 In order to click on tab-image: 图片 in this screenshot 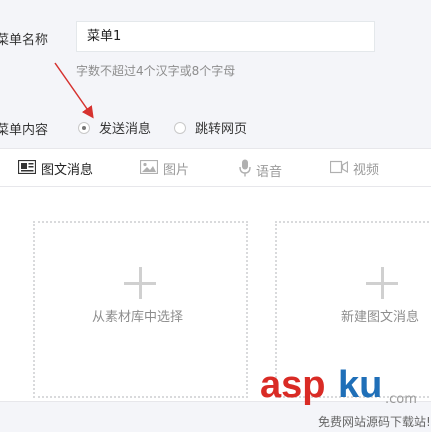, I will do `click(164, 168)`.